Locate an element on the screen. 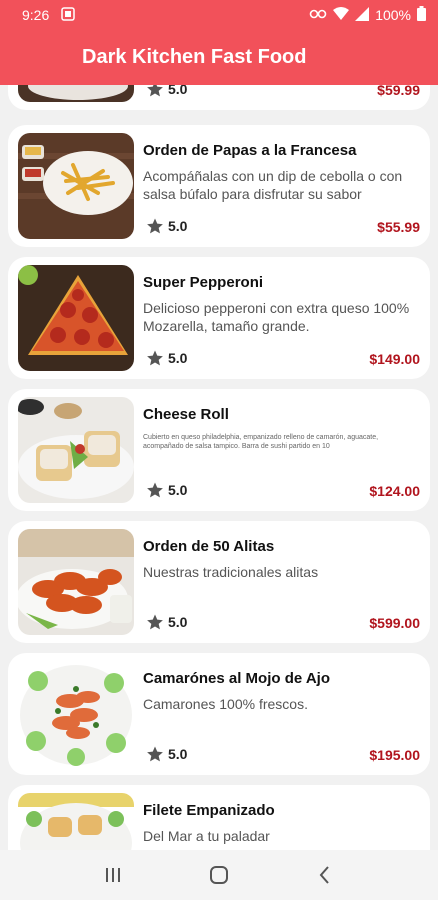 This screenshot has width=438, height=900. recent-apps-icon is located at coordinates (113, 875).